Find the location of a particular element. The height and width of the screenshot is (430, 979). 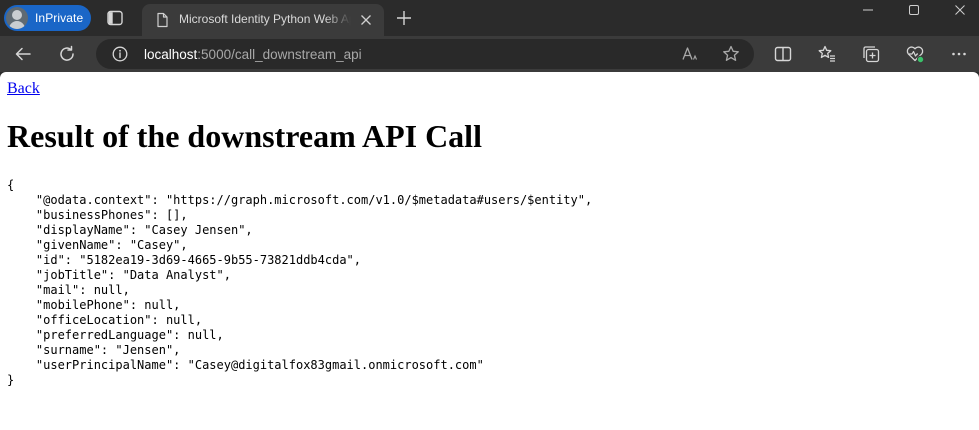

read-aloud-icon is located at coordinates (690, 54).